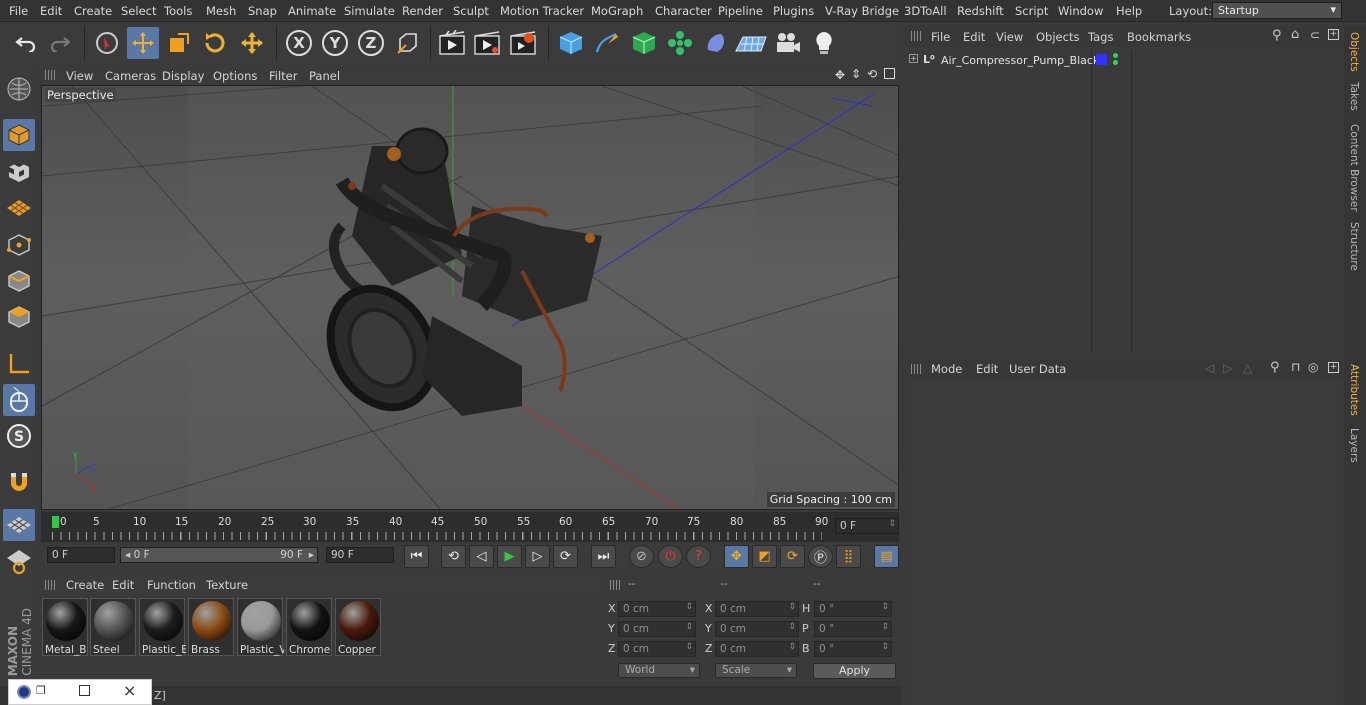 The width and height of the screenshot is (1366, 705). What do you see at coordinates (840, 75) in the screenshot?
I see `pan-view-icon: ✥` at bounding box center [840, 75].